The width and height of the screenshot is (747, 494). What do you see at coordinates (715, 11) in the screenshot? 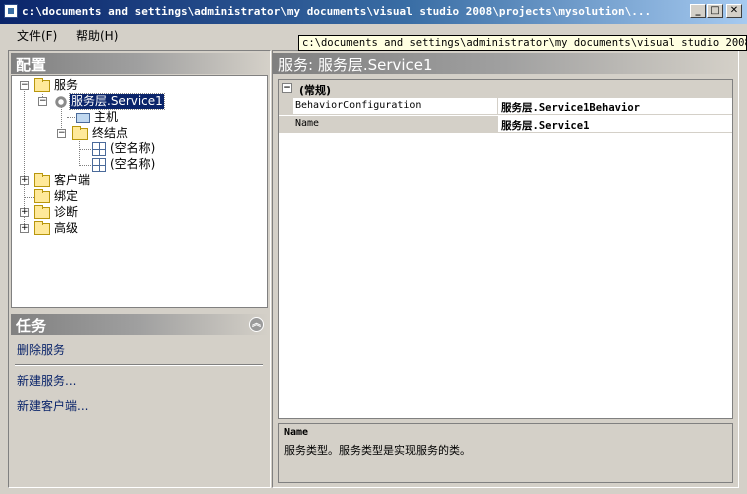
I see `maximize-button: □` at bounding box center [715, 11].